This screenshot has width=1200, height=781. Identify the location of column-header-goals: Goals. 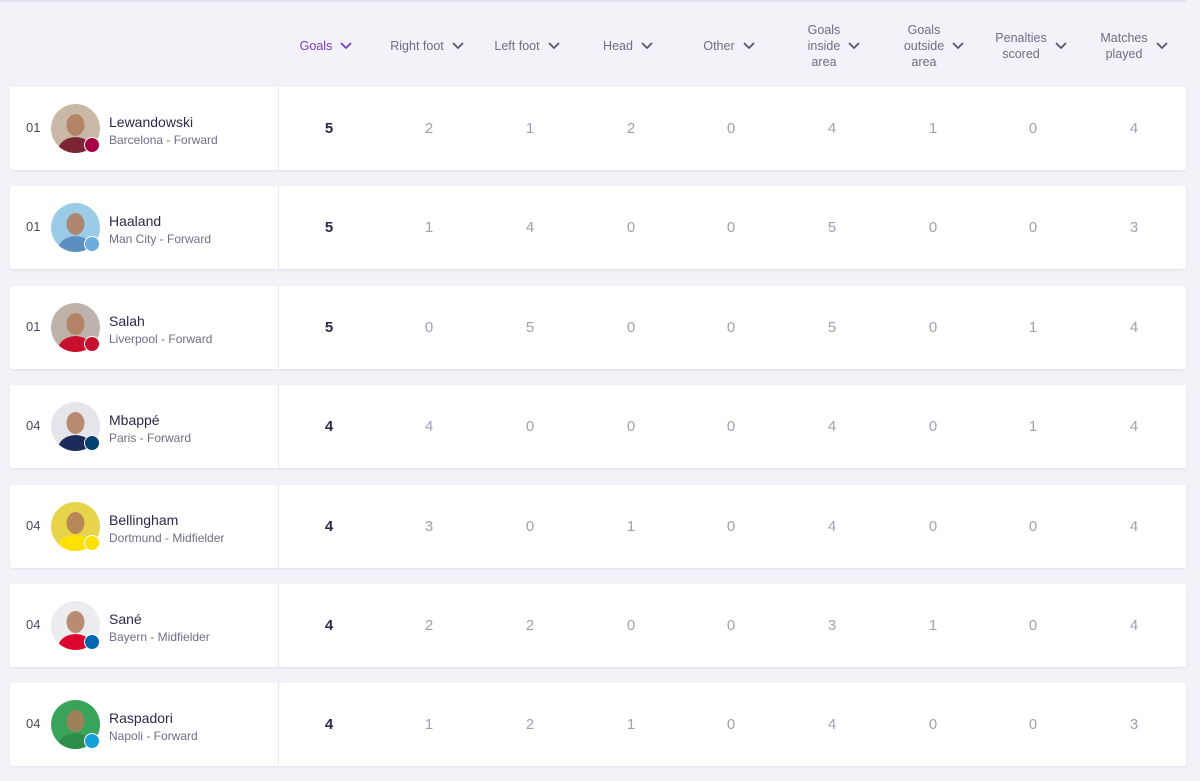
(326, 46).